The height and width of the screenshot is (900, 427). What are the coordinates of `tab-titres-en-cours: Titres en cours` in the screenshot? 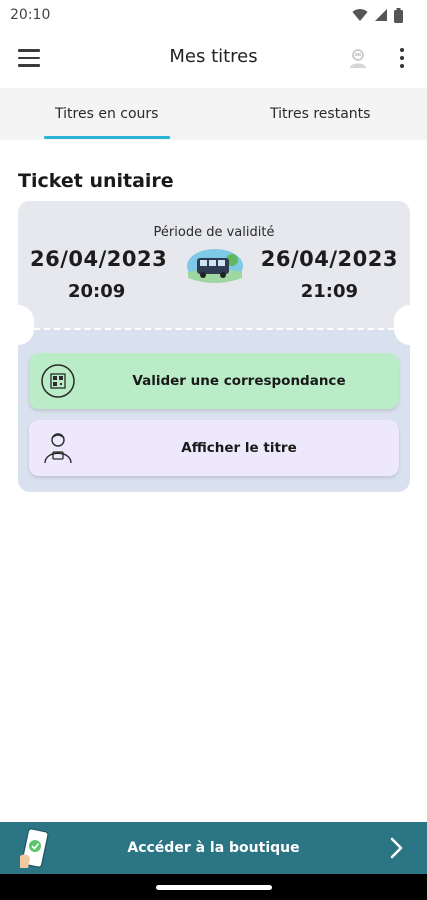 It's located at (107, 114).